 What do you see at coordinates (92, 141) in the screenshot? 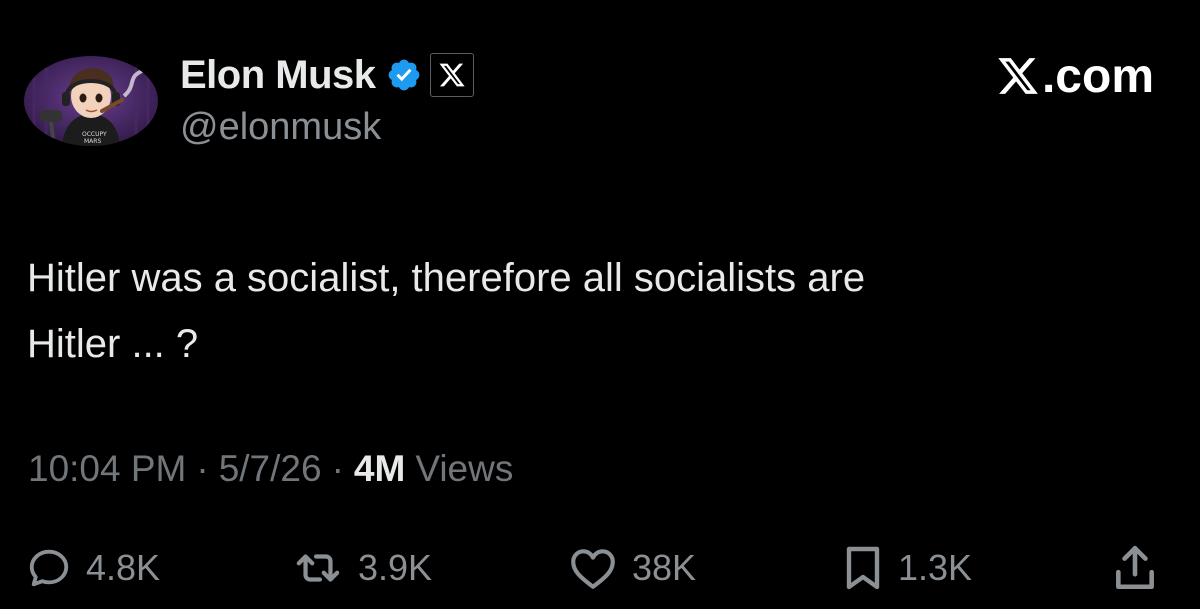
I see `svg-text: MARS` at bounding box center [92, 141].